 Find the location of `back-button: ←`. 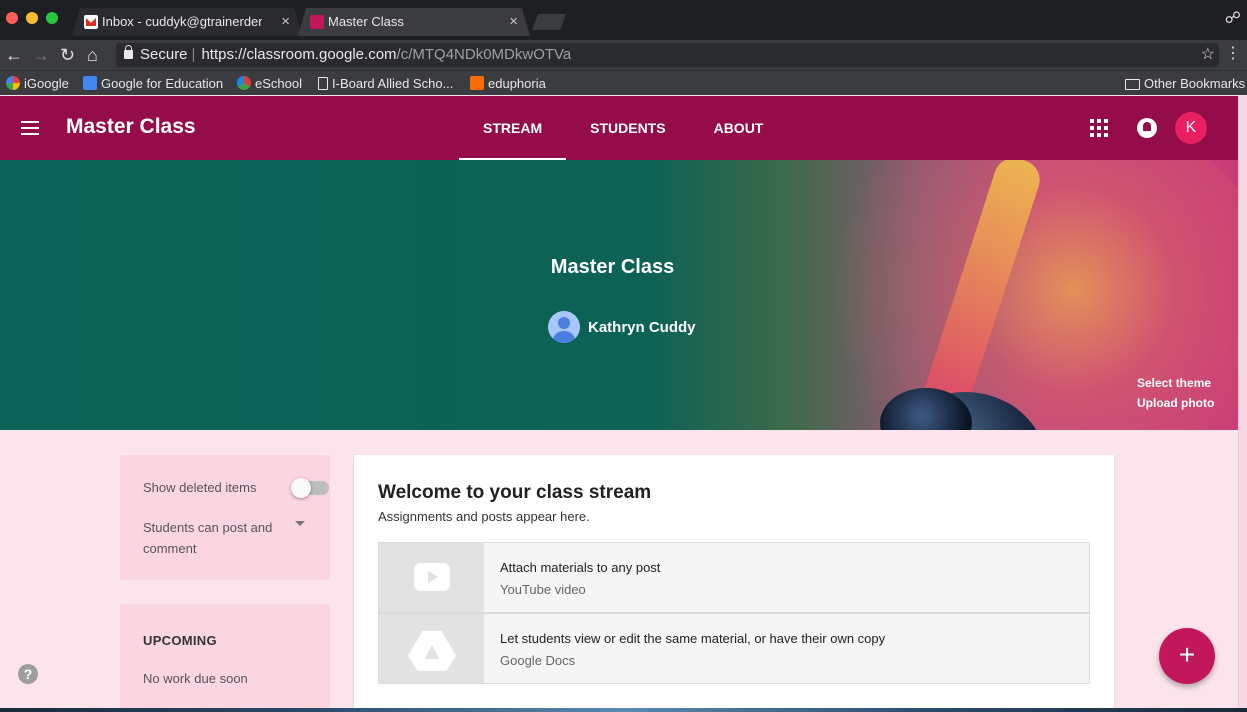

back-button: ← is located at coordinates (14, 55).